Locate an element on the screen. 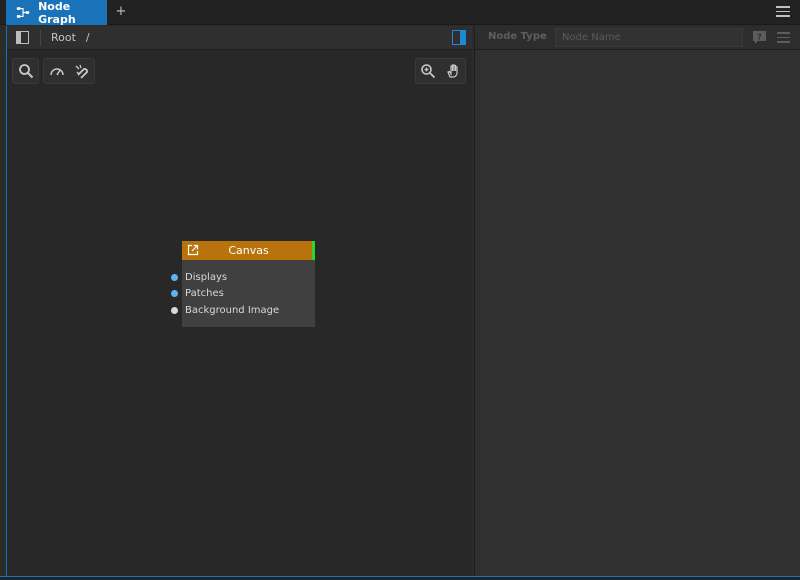  port-row: Background Image is located at coordinates (243, 310).